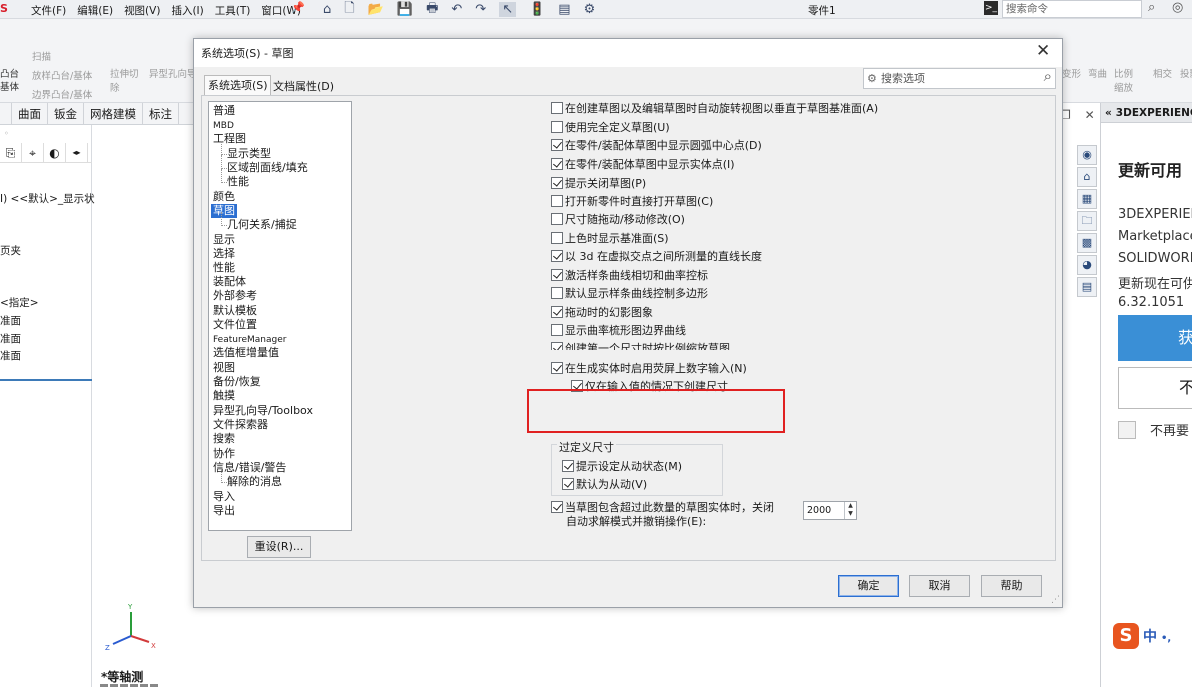 This screenshot has width=1192, height=687. I want to click on nav-item: 文件探索器, so click(240, 425).